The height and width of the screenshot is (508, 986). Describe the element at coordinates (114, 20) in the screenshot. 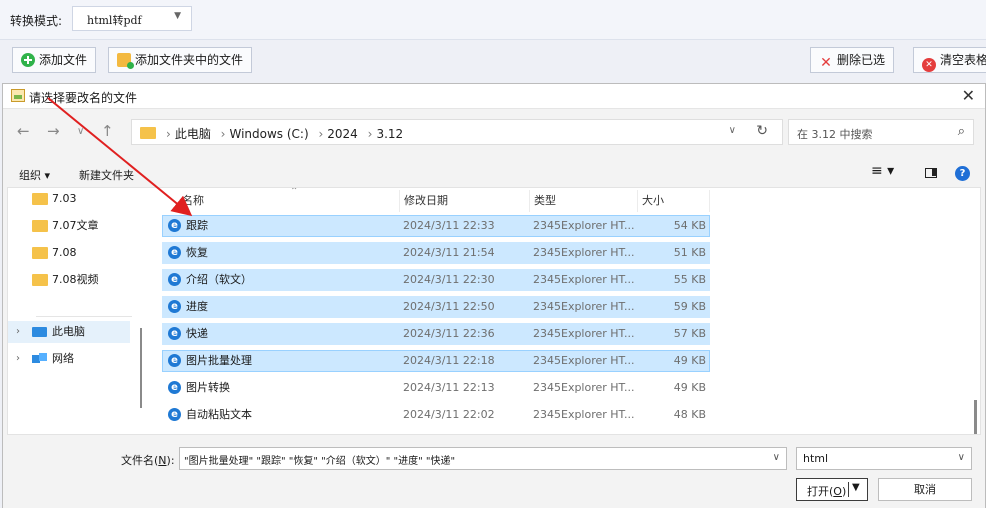

I see `mode-select-value: html转pdf` at that location.